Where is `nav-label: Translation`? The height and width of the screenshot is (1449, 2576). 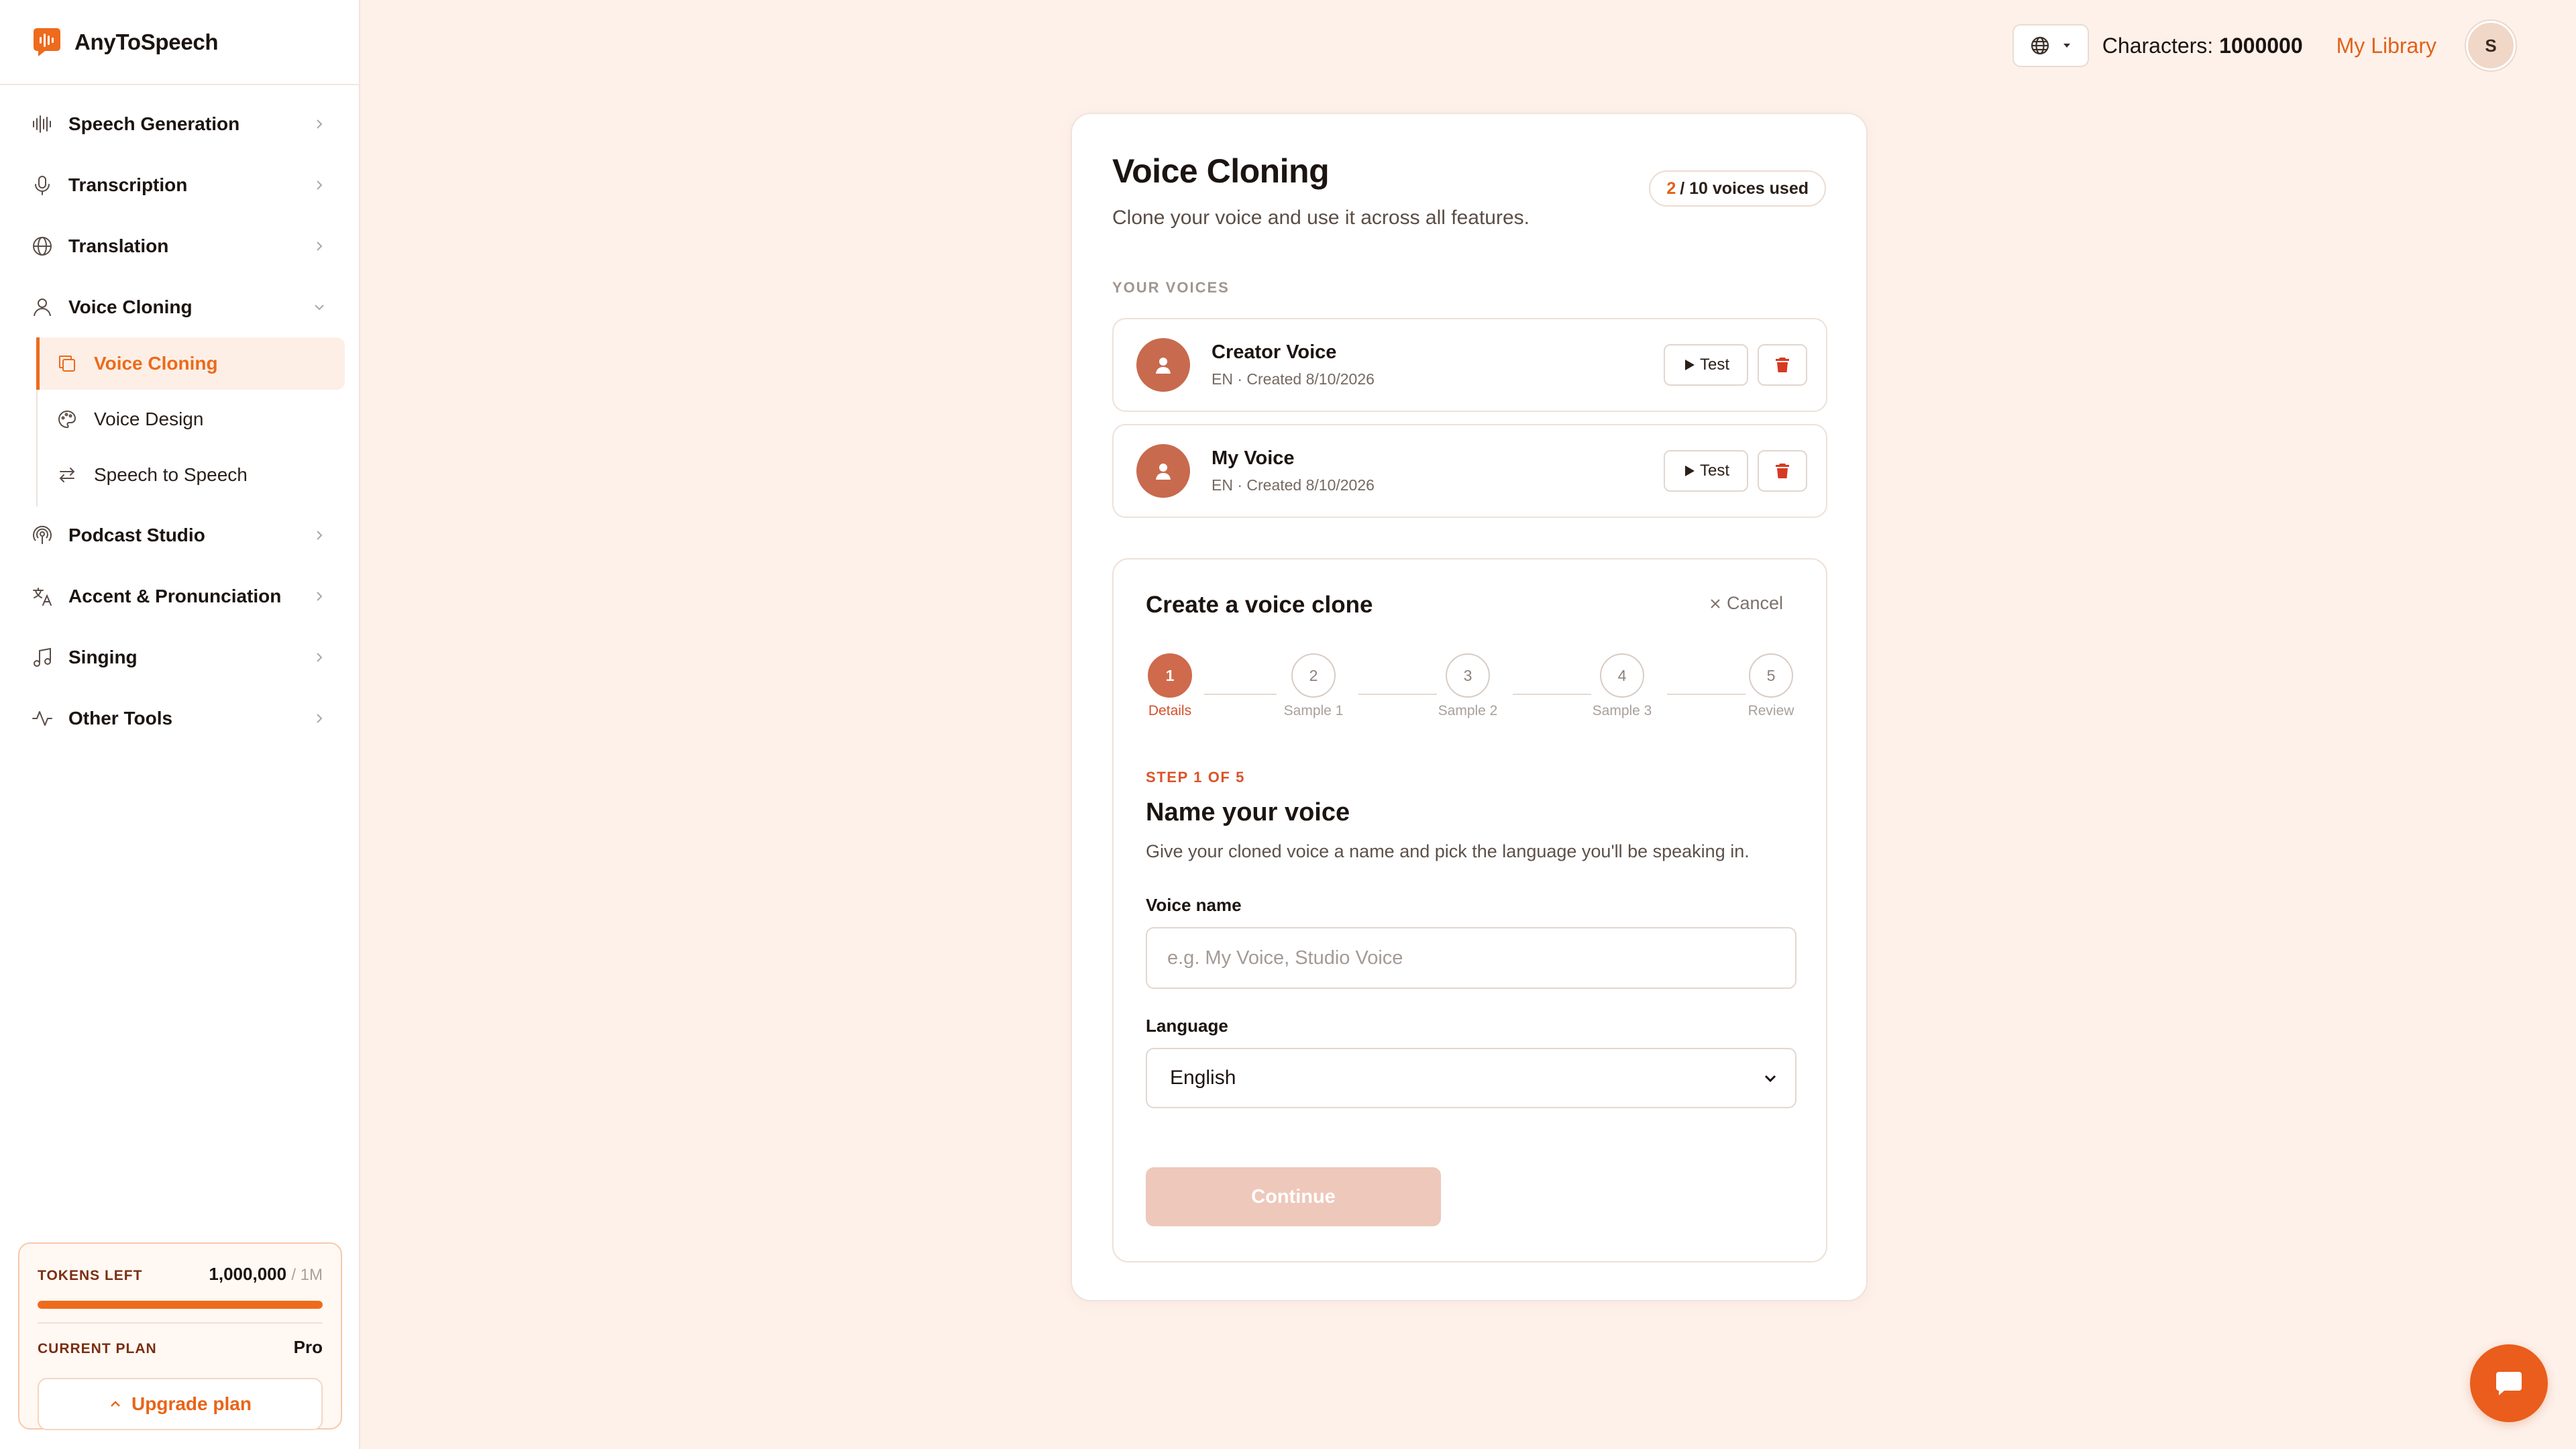 nav-label: Translation is located at coordinates (118, 245).